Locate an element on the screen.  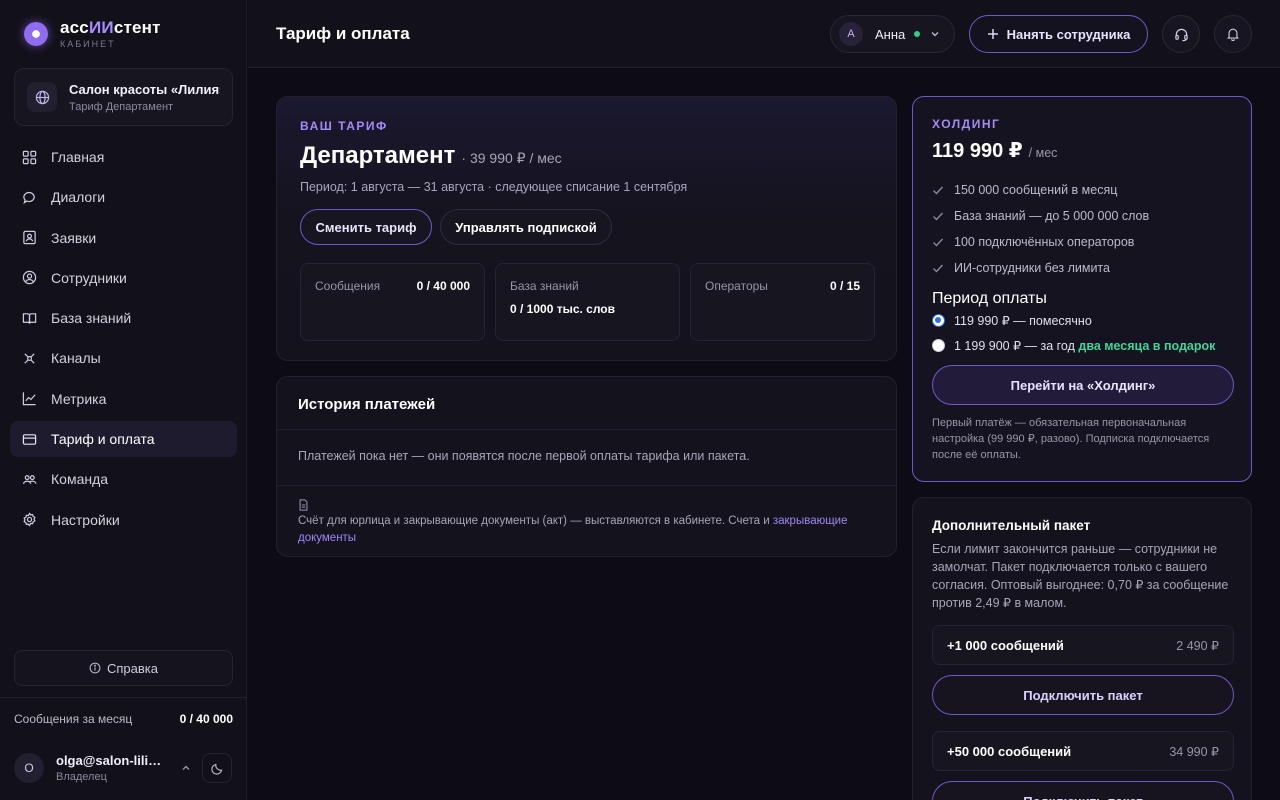
upgrade-plan-name: ХОЛДИНГ is located at coordinates (966, 124).